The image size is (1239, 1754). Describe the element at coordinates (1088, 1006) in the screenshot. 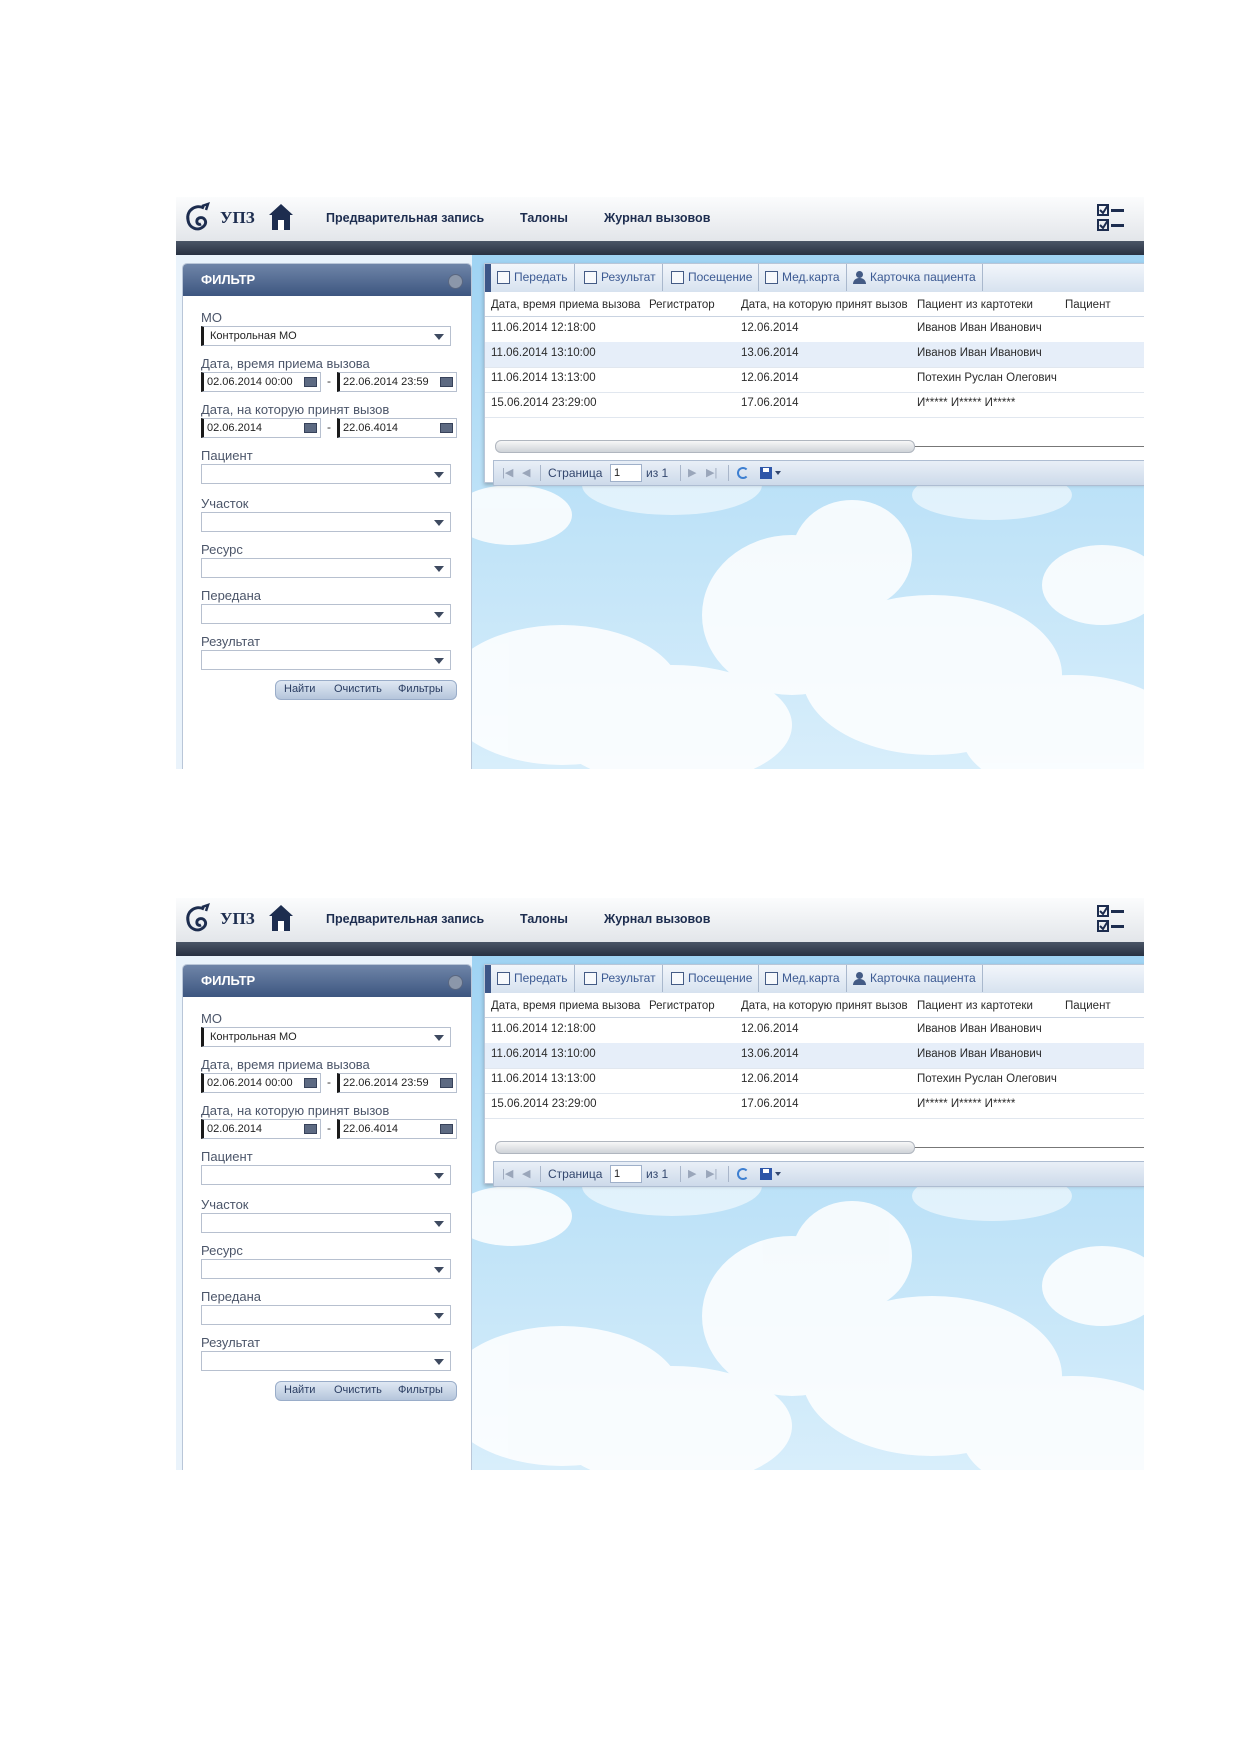

I see `col-header-patient: Пациент` at that location.